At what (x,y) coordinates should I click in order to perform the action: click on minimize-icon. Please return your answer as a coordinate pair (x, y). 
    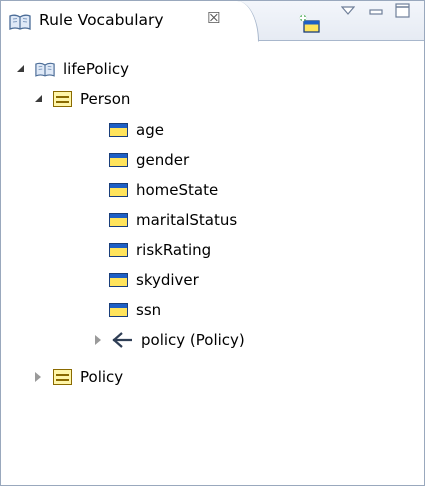
    Looking at the image, I should click on (376, 12).